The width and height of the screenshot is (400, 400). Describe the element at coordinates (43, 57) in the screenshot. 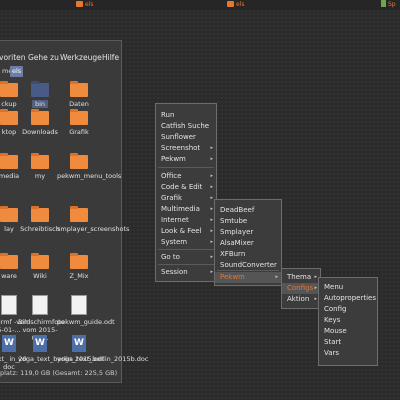

I see `menu-go-to: Gehe zu` at that location.